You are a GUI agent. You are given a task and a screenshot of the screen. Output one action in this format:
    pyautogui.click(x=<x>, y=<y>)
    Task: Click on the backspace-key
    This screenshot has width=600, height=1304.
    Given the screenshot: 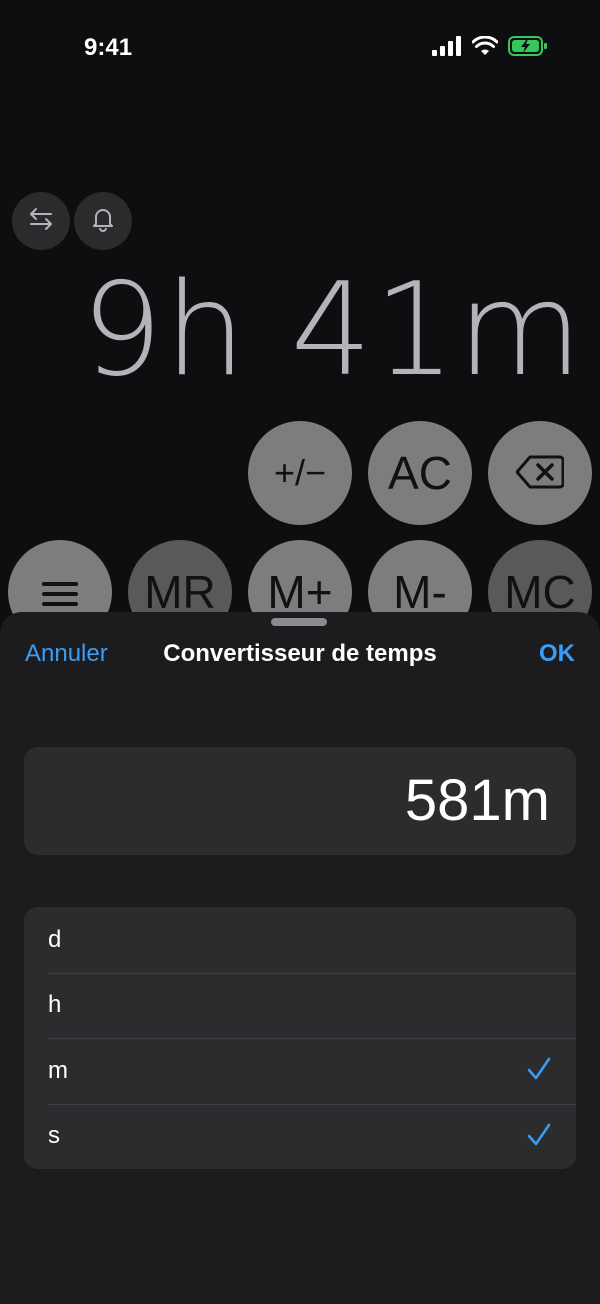 What is the action you would take?
    pyautogui.click(x=540, y=473)
    